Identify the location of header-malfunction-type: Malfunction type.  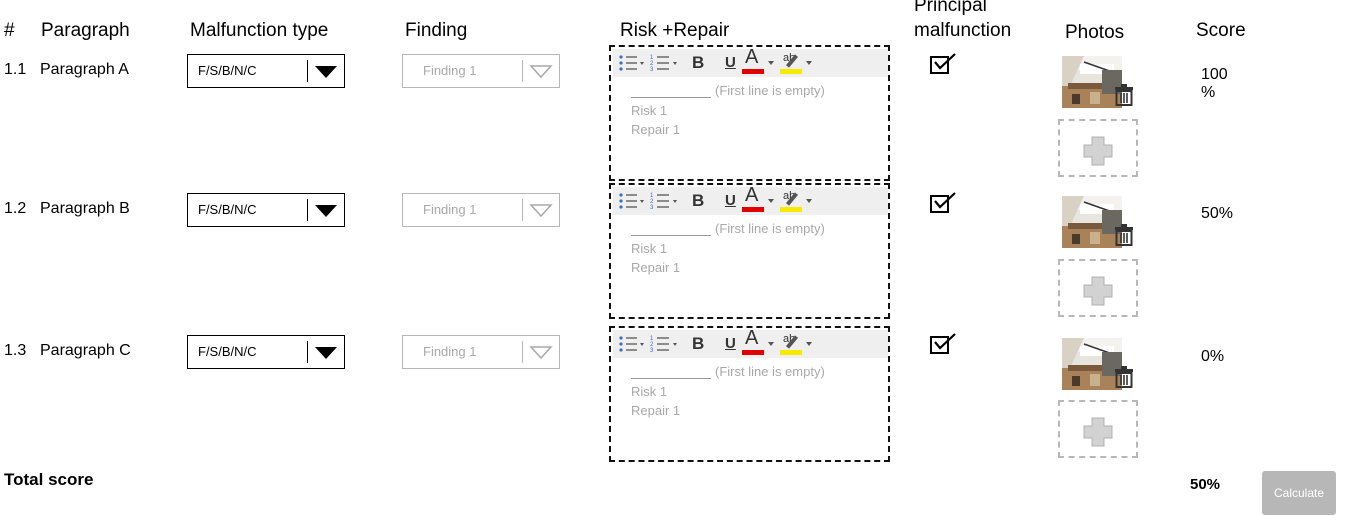
(259, 30).